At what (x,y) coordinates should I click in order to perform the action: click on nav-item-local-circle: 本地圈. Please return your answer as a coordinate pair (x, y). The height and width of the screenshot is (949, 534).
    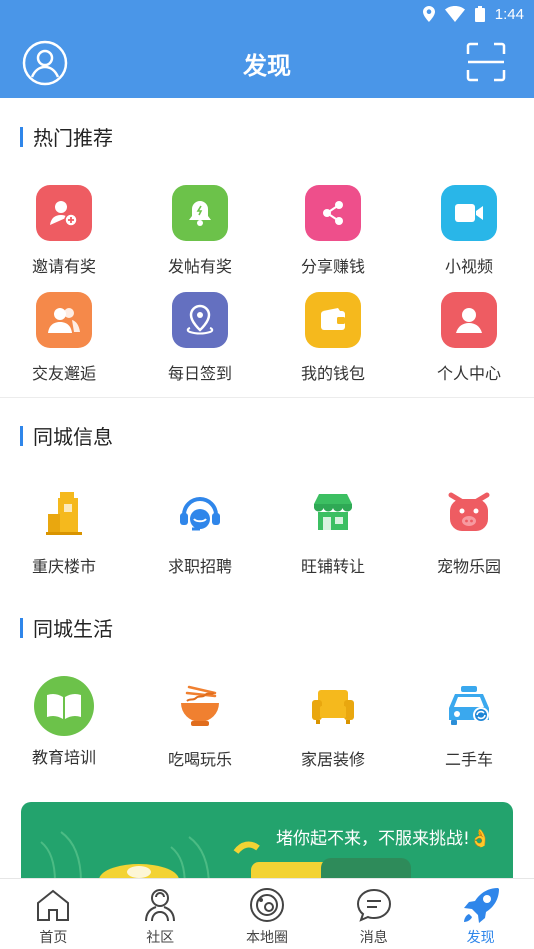
    Looking at the image, I should click on (267, 914).